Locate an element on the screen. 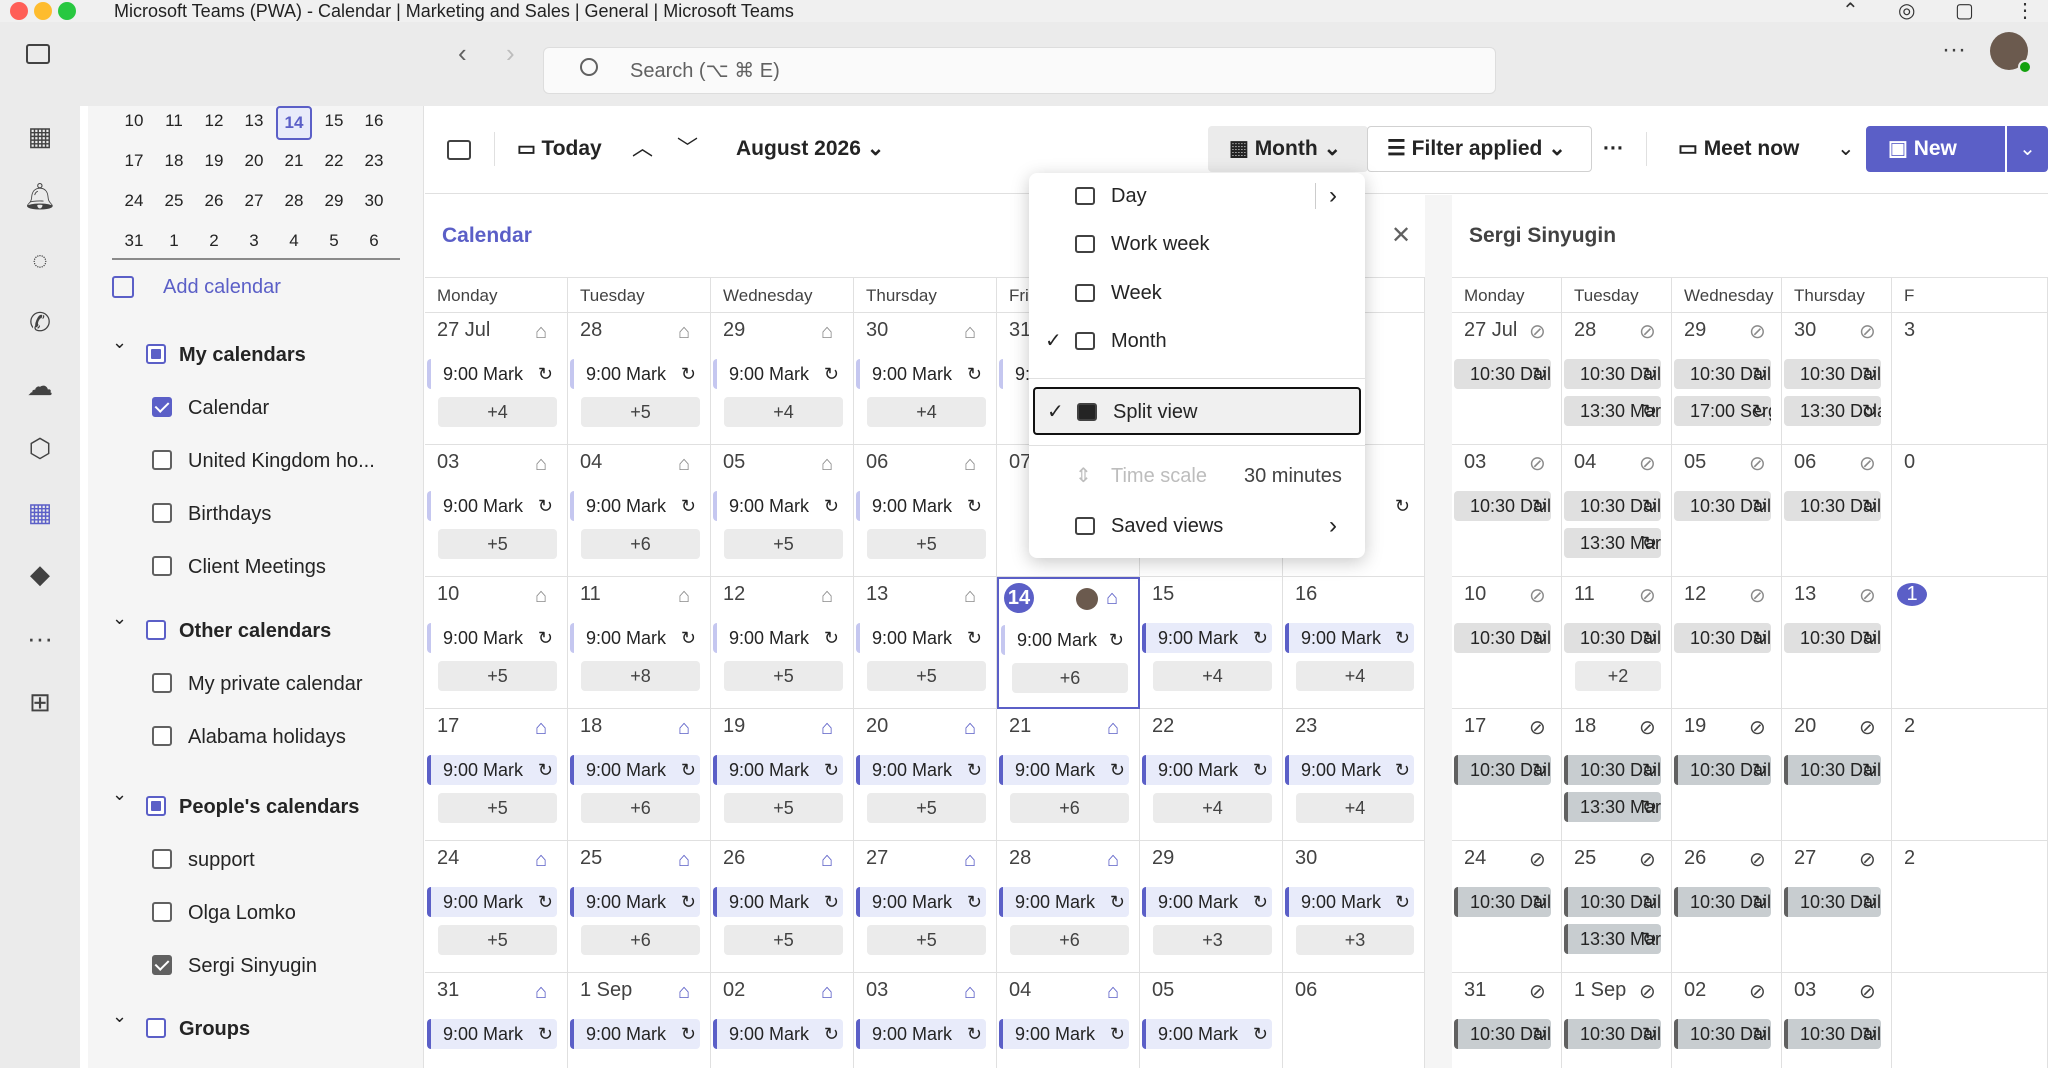  day-cell: 1 Sep ⌂ 9:00 Mark ↻ is located at coordinates (639, 1020).